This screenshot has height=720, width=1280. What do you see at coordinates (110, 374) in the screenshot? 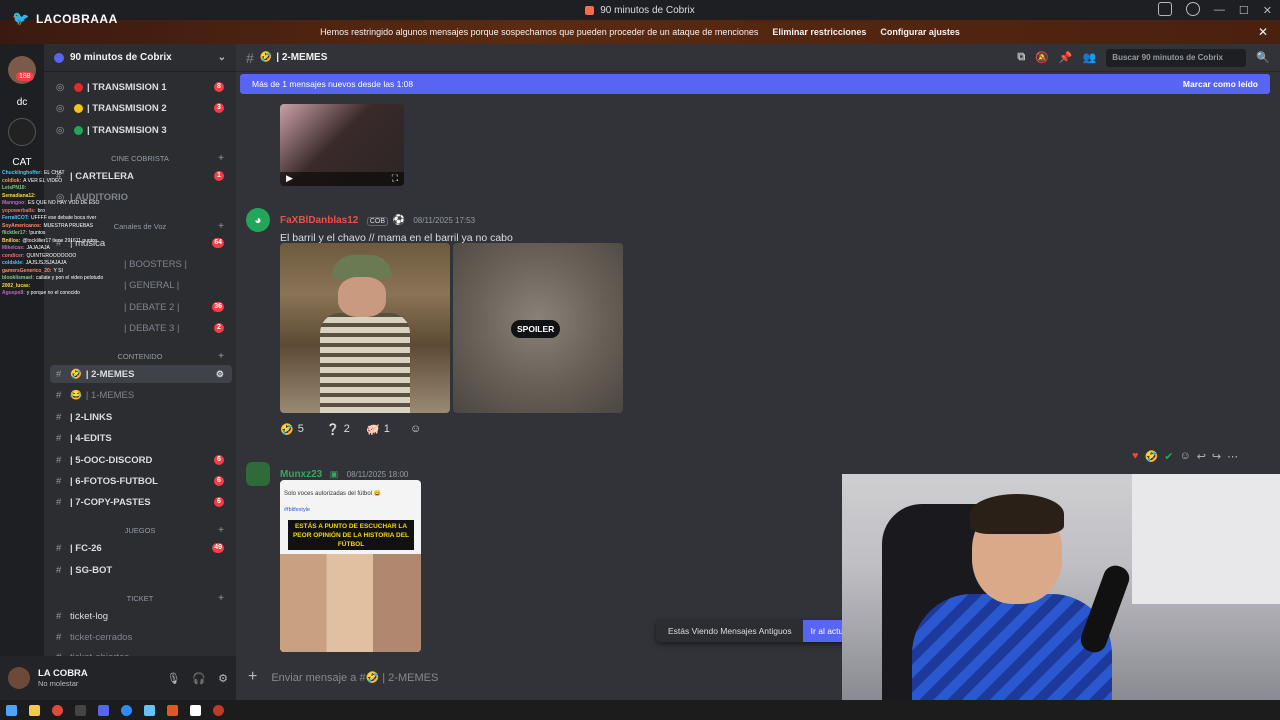
I see `channel-label: | 2-MEMES` at bounding box center [110, 374].